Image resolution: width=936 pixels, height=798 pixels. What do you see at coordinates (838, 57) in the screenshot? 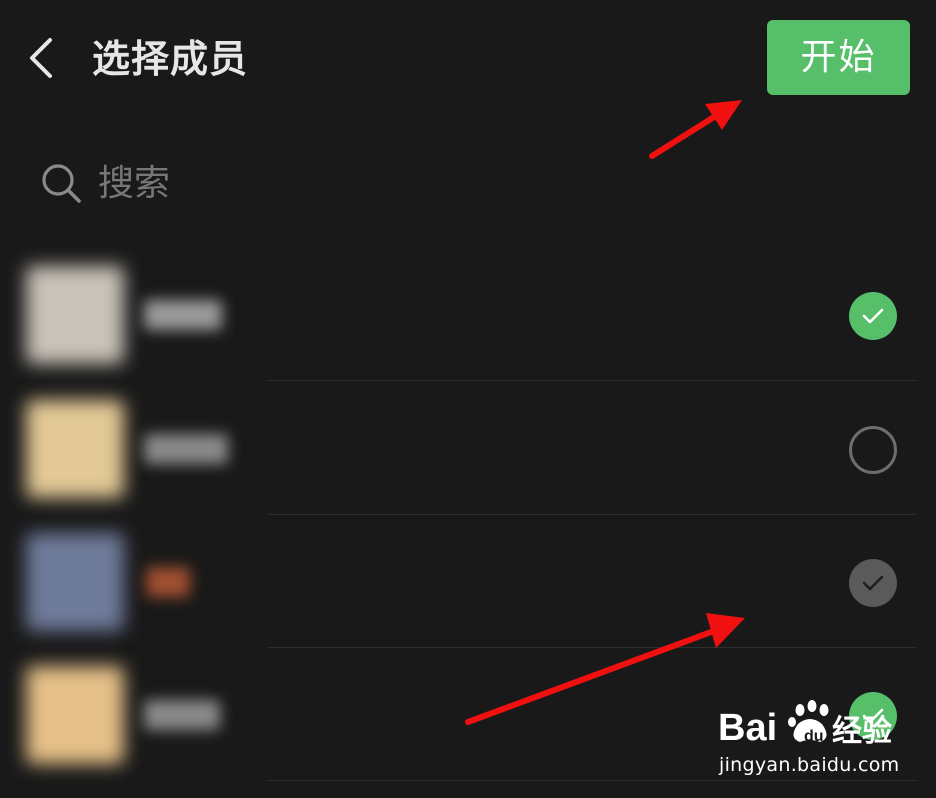
I see `start-button: 开始` at bounding box center [838, 57].